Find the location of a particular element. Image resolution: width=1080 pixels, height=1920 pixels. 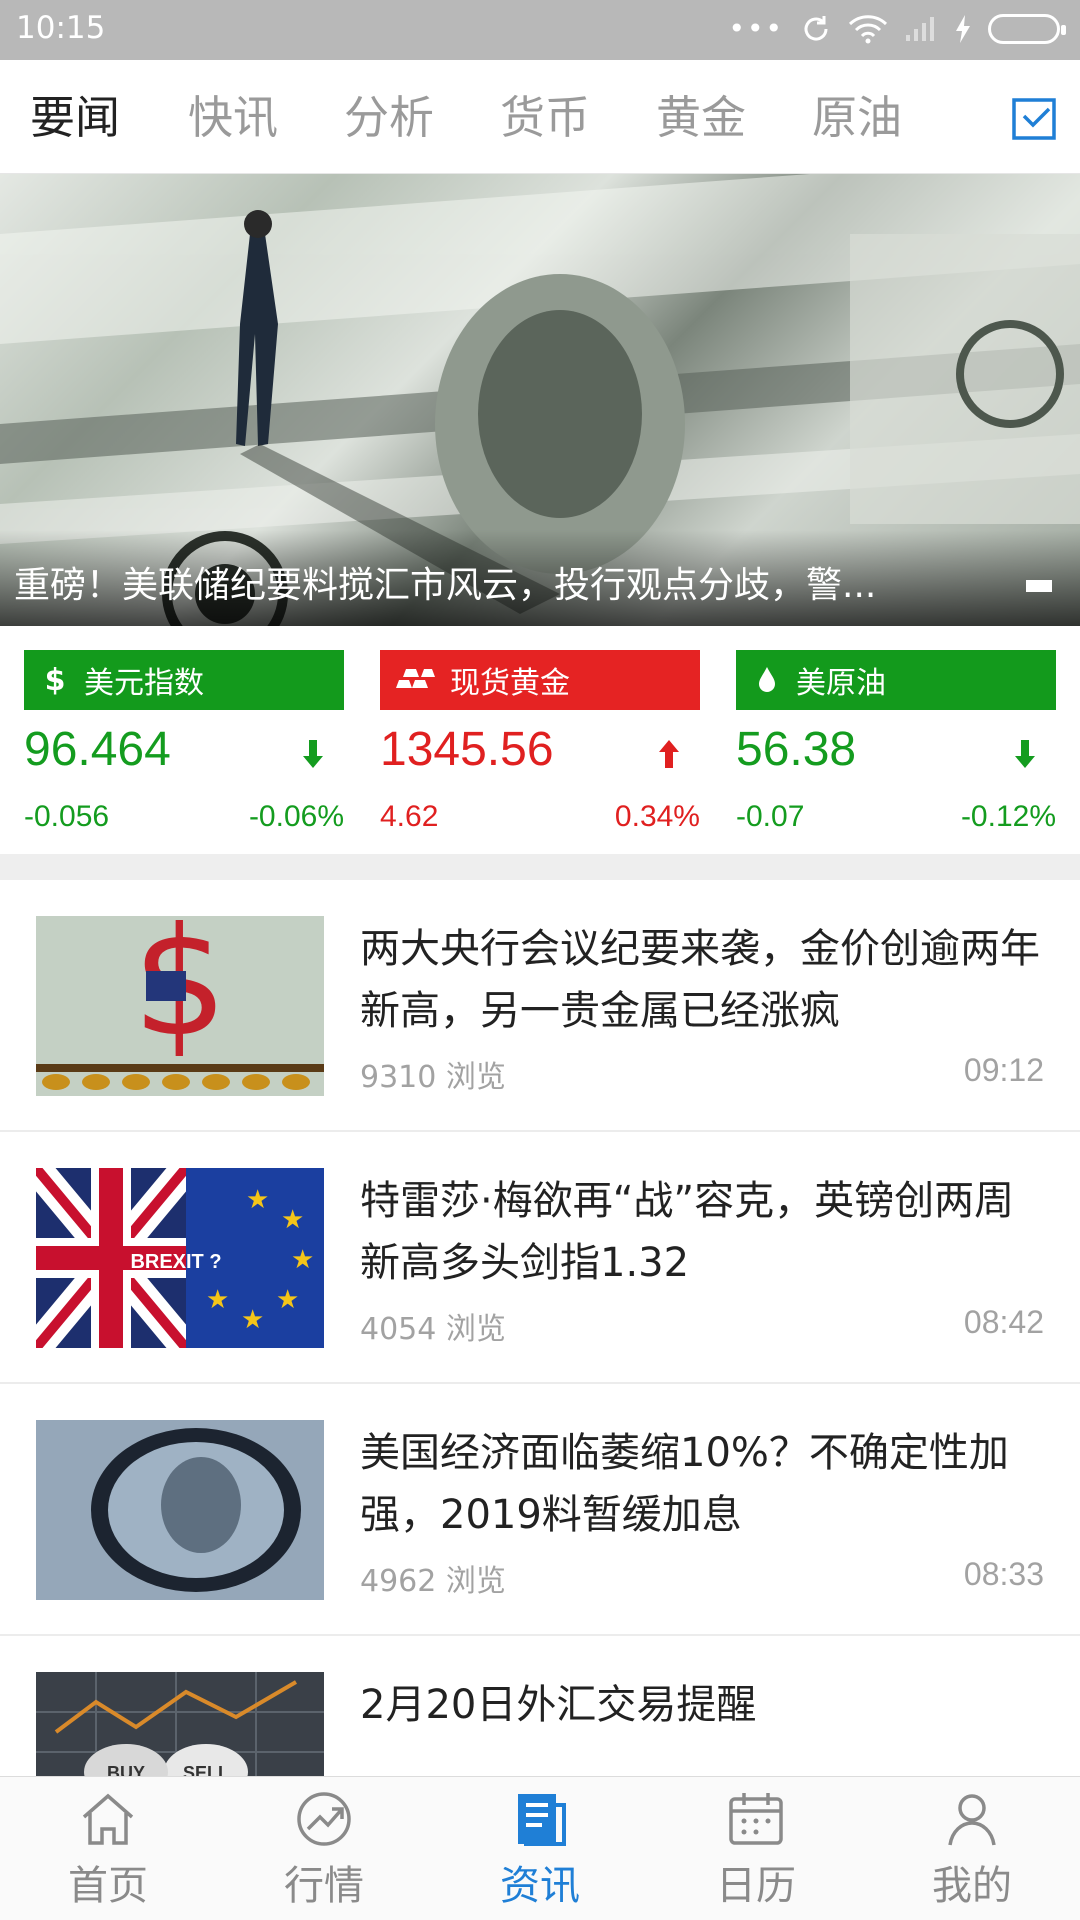

quote-header: 现货黄金 is located at coordinates (540, 680).